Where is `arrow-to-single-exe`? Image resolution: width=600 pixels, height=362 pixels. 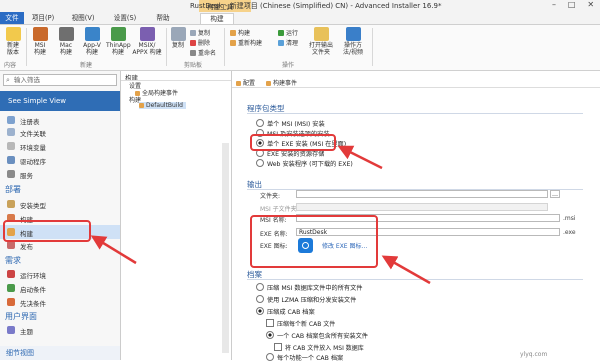
arrow-to-single-exe is located at coordinates (360, 157).